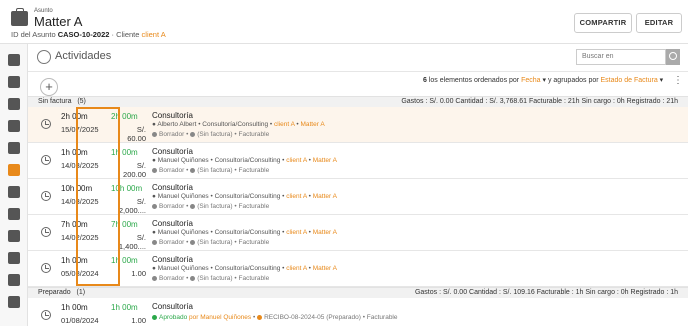 This screenshot has width=688, height=326. What do you see at coordinates (83, 34) in the screenshot?
I see `matter-id: CASO-10-2022` at bounding box center [83, 34].